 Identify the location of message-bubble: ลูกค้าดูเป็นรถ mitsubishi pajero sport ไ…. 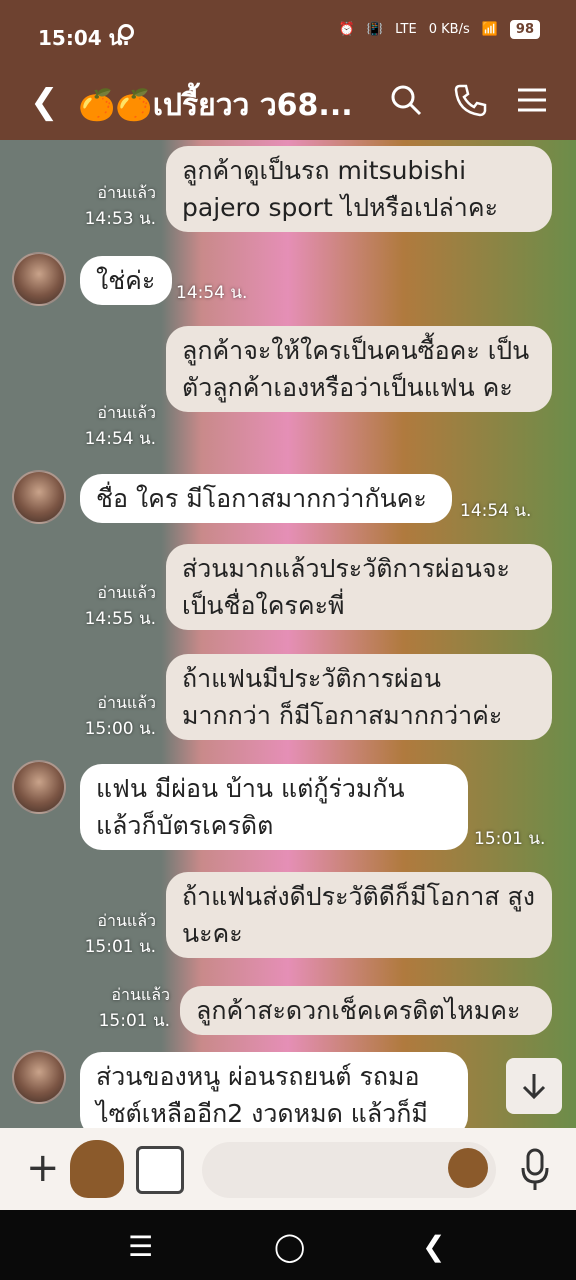
(359, 189).